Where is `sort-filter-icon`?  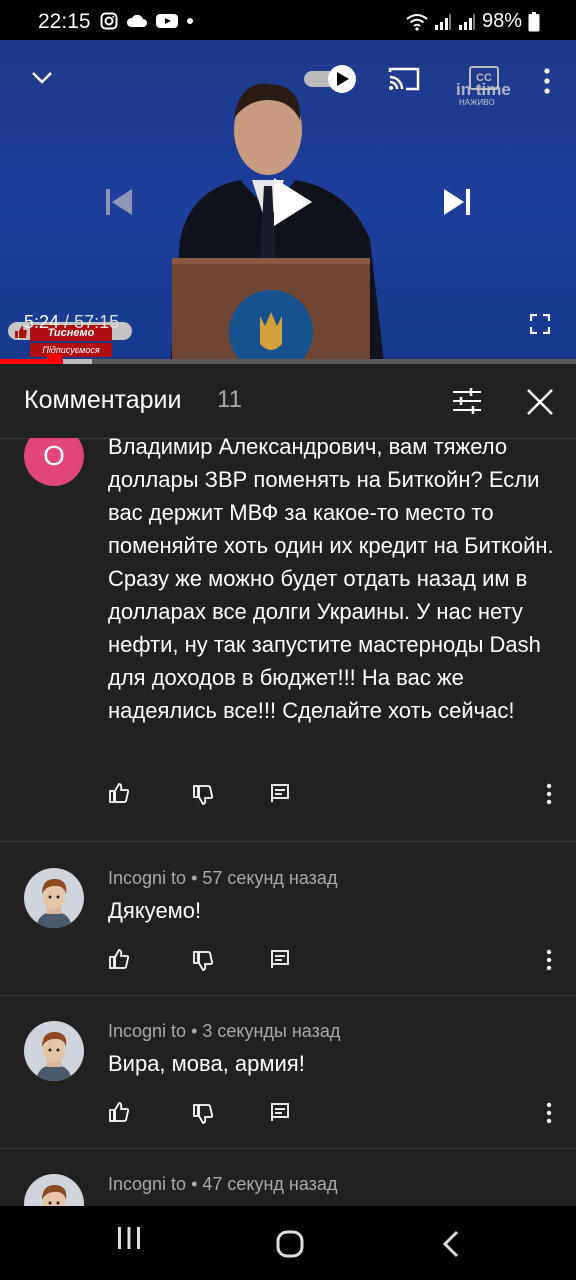 sort-filter-icon is located at coordinates (467, 401).